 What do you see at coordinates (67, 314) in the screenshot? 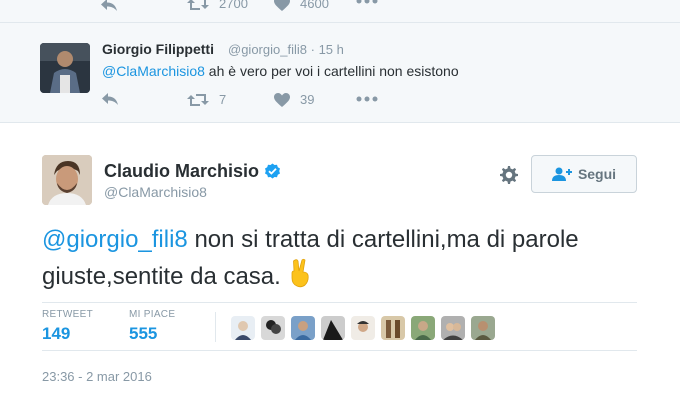
I see `retweet-stat-label: RETWEET` at bounding box center [67, 314].